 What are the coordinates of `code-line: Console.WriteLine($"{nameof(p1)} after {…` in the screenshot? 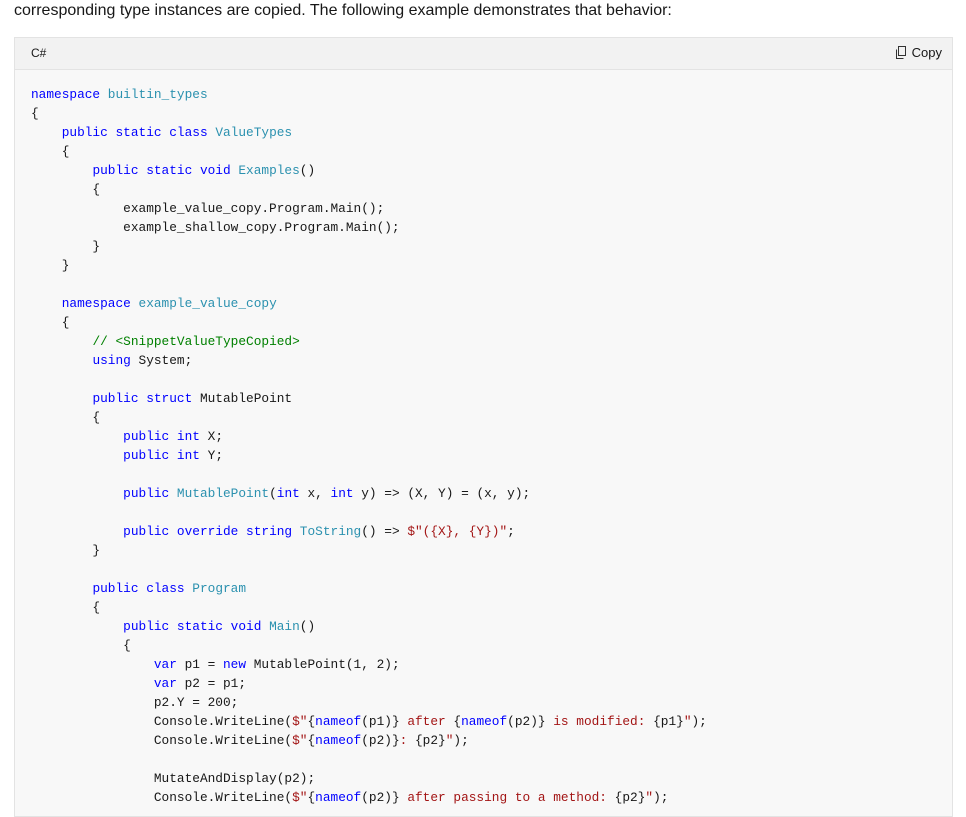 It's located at (369, 721).